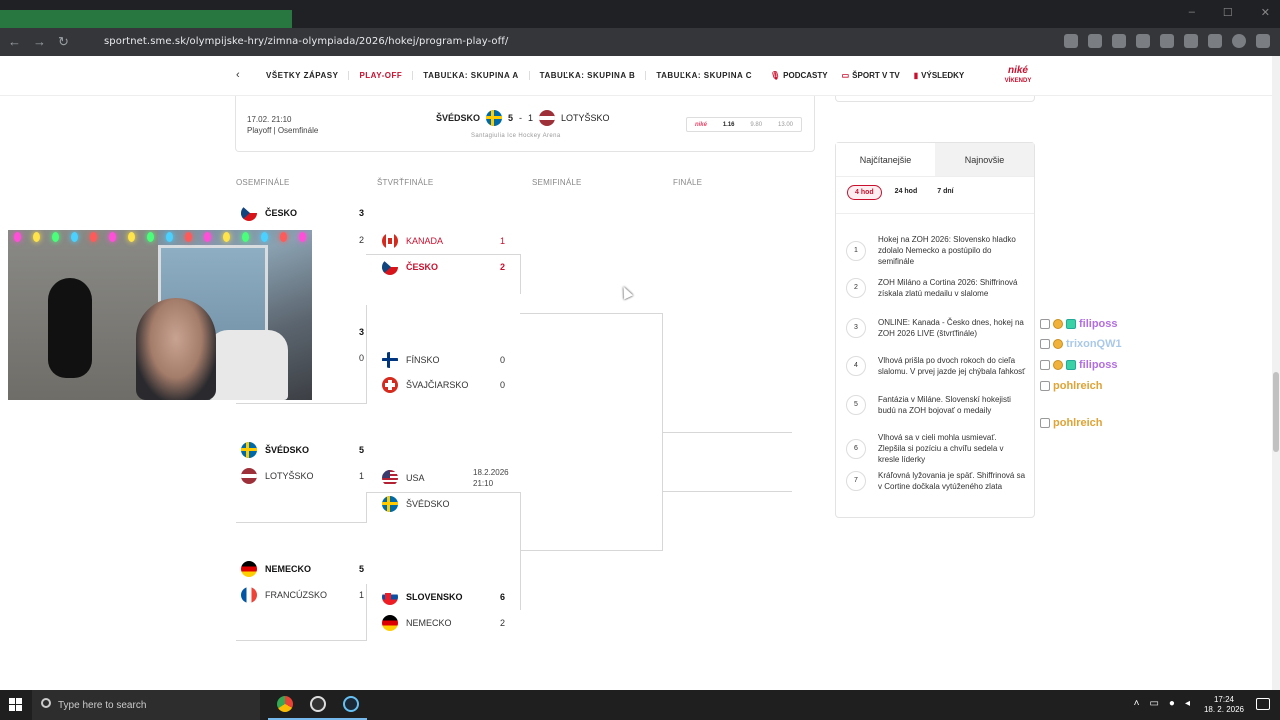  Describe the element at coordinates (302, 569) in the screenshot. I see `r16-team: NEMECKO 5` at that location.